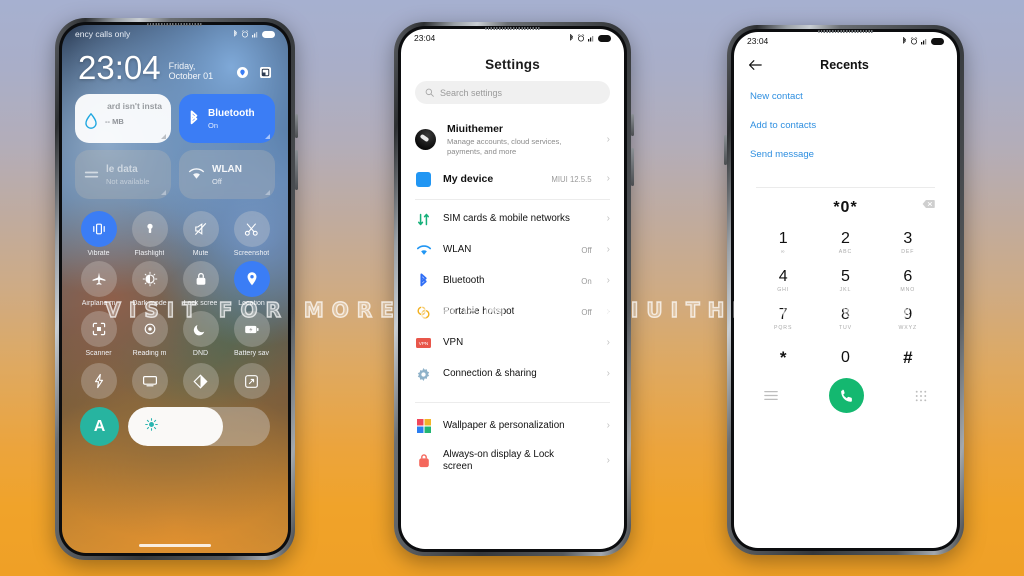 This screenshot has height=576, width=1024. Describe the element at coordinates (845, 281) in the screenshot. I see `key-5: 5 JKL` at that location.